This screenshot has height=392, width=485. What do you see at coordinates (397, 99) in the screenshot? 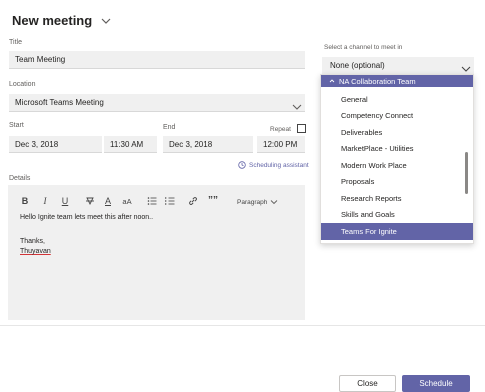
I see `channel-item-general: General` at bounding box center [397, 99].